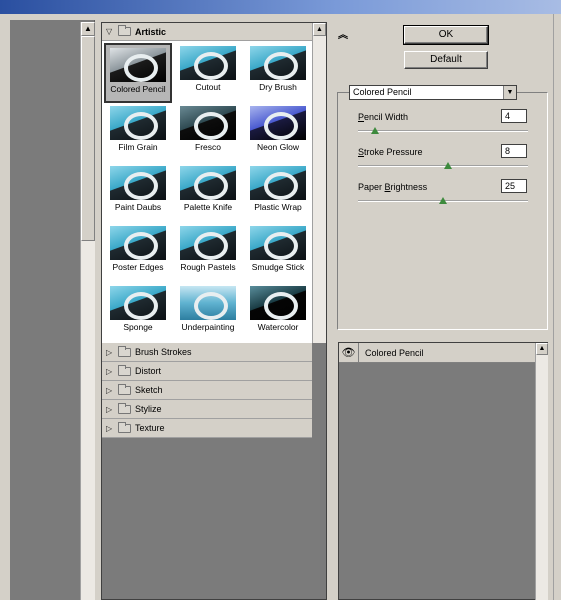 This screenshot has width=561, height=600. What do you see at coordinates (514, 186) in the screenshot?
I see `paper-brightness-input: 25` at bounding box center [514, 186].